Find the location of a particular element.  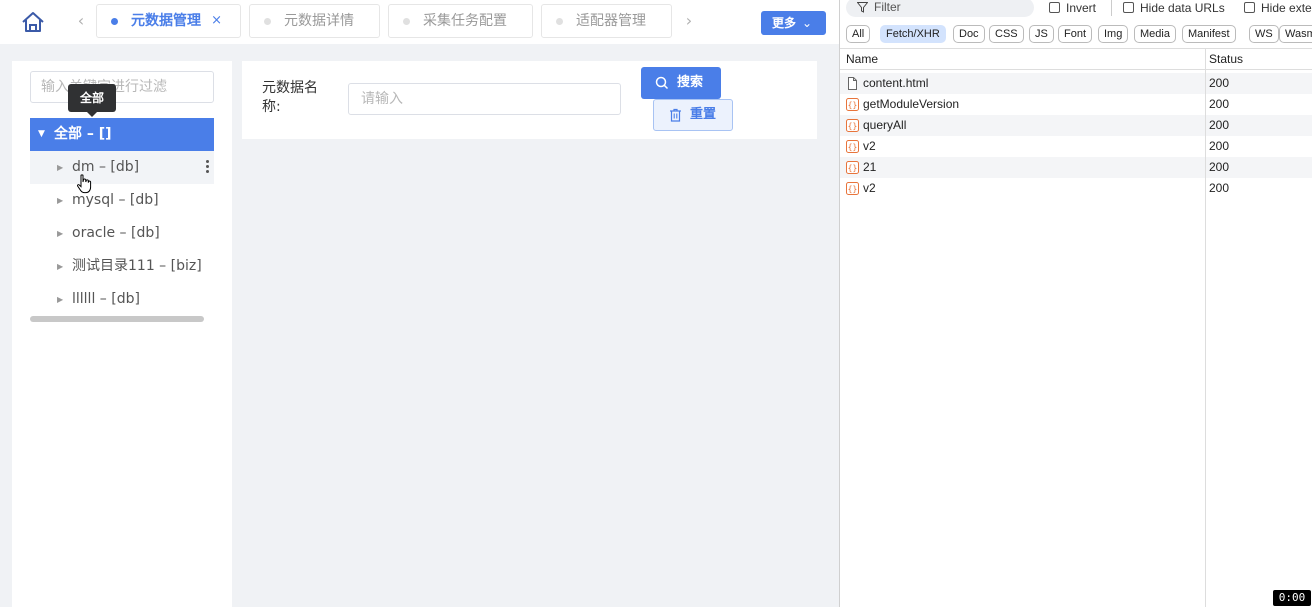

horizontal-scrollbar is located at coordinates (117, 319).